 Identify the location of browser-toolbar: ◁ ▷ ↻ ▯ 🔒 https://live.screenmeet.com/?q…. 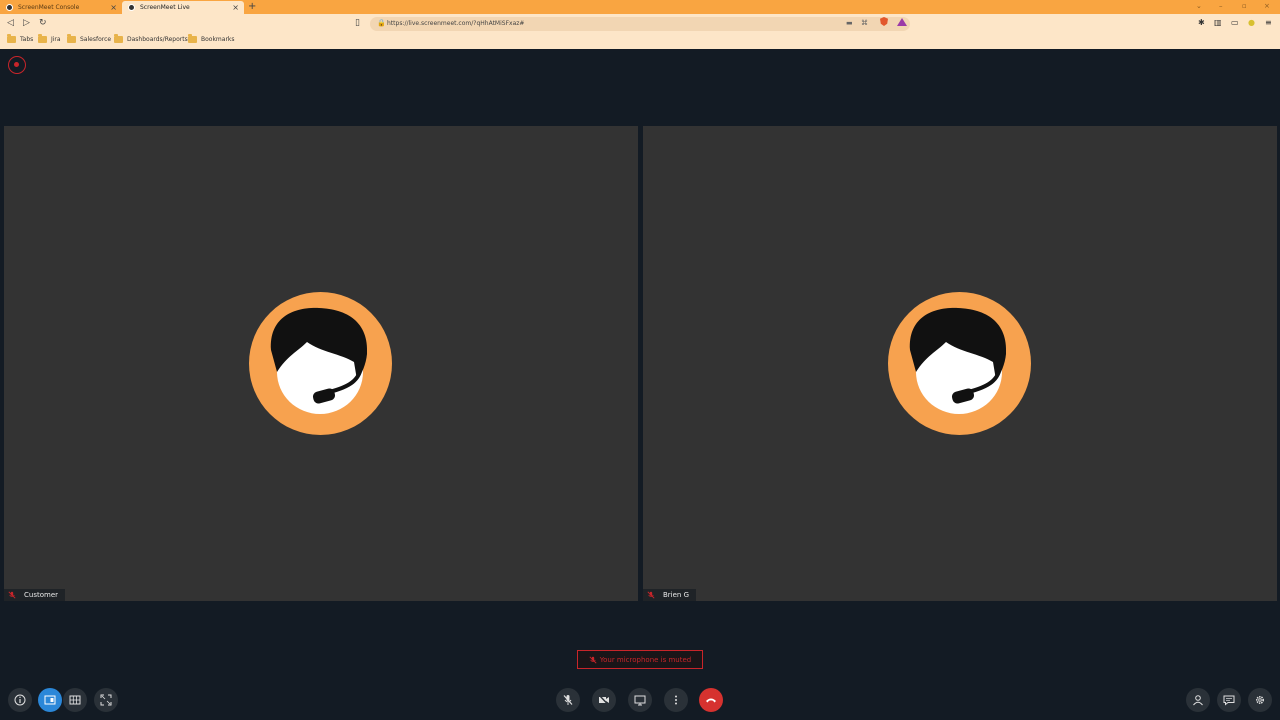
(640, 24).